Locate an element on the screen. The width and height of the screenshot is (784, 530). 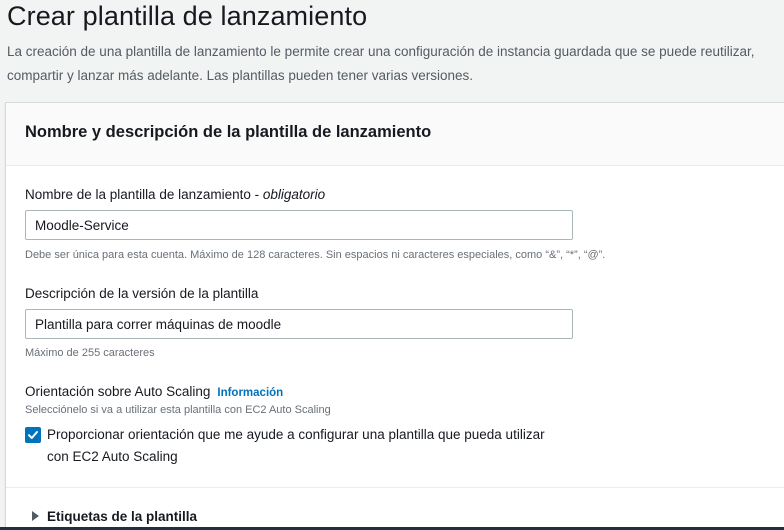
tags-expander: Etiquetas de la plantilla is located at coordinates (114, 516).